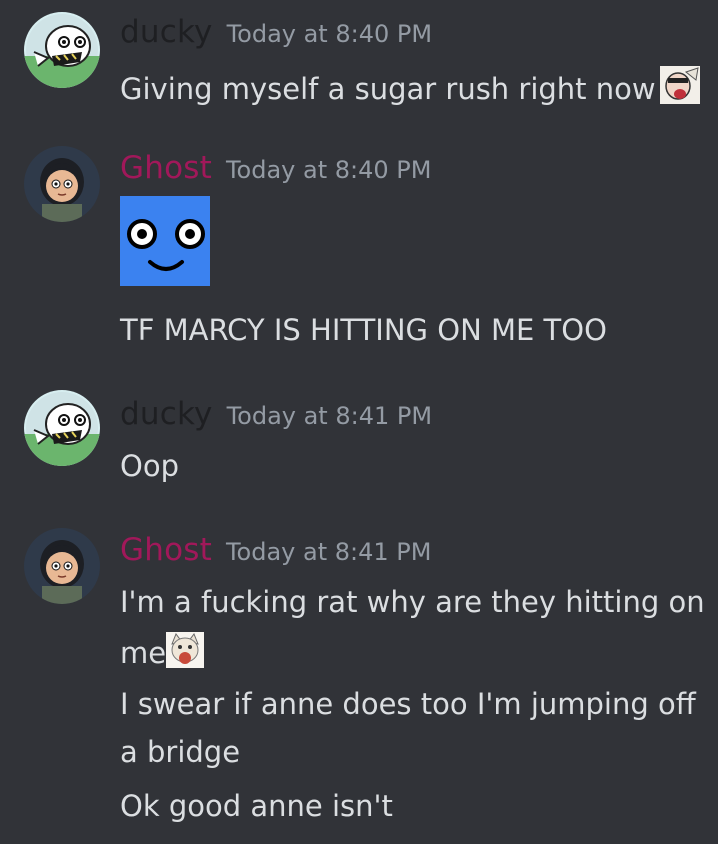  What do you see at coordinates (408, 704) in the screenshot?
I see `message-text: I swear if anne does too I'm jumping off` at bounding box center [408, 704].